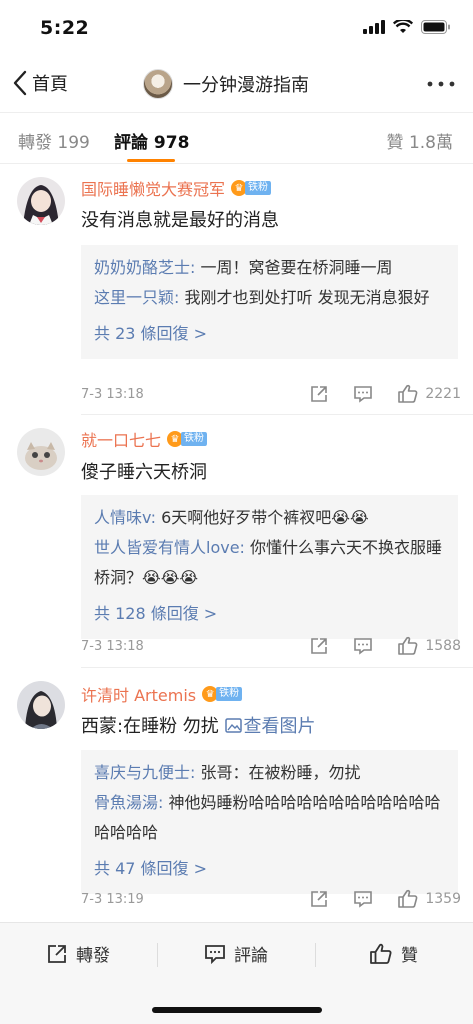 The image size is (473, 1024). What do you see at coordinates (112, 899) in the screenshot?
I see `comment-time: 7-3 13:19` at bounding box center [112, 899].